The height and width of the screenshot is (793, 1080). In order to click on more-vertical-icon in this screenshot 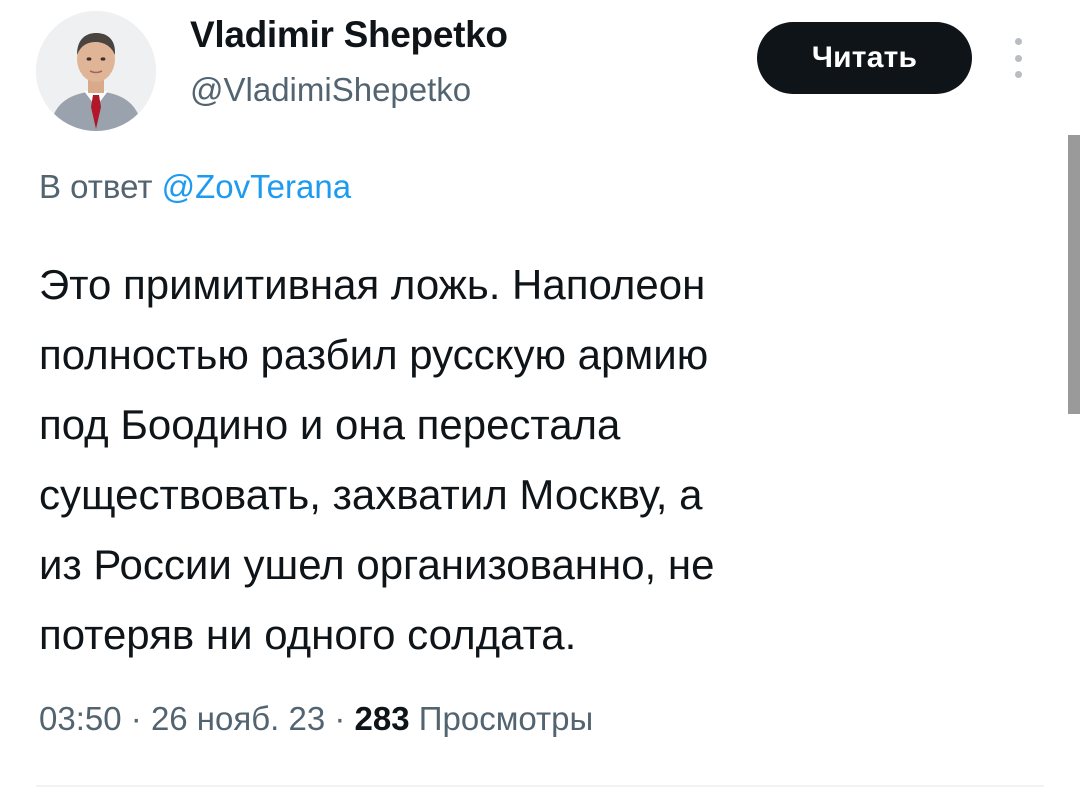, I will do `click(1018, 58)`.